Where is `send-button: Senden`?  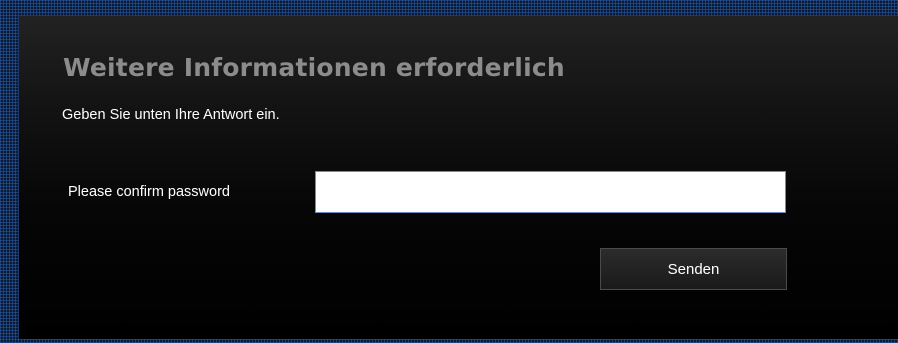 send-button: Senden is located at coordinates (693, 269).